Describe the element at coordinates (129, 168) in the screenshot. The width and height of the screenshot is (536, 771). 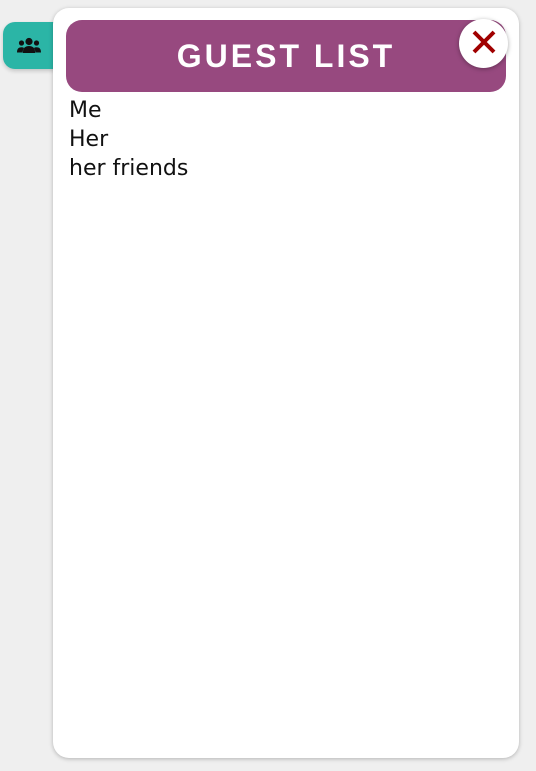
I see `list-item: her friends` at that location.